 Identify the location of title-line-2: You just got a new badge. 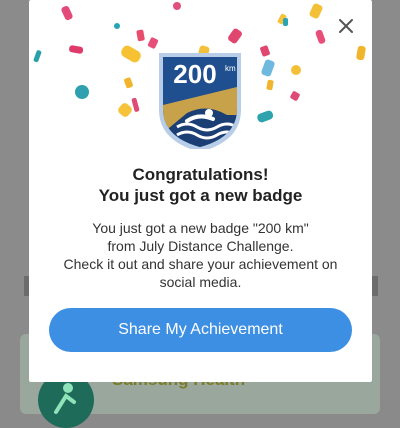
(200, 195).